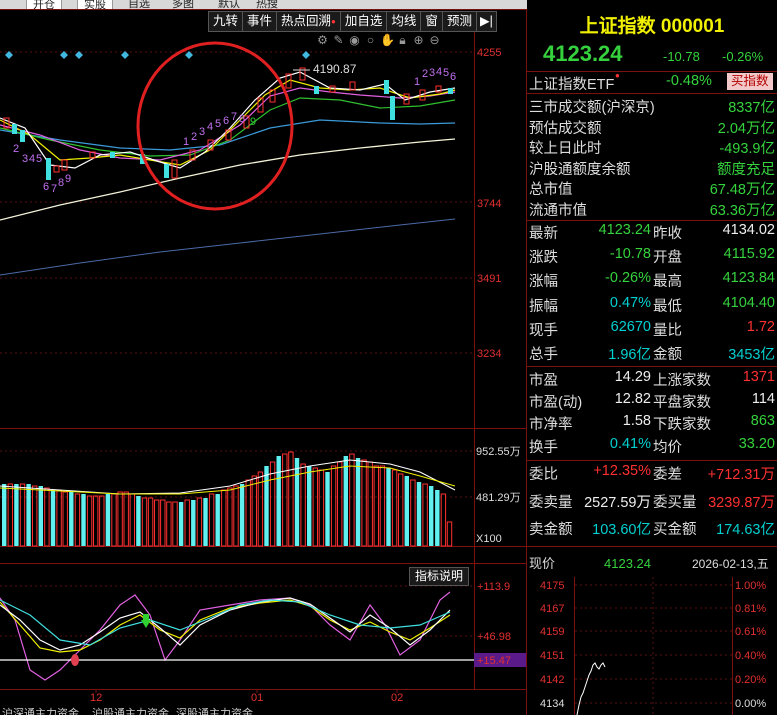 The height and width of the screenshot is (715, 777). I want to click on field-label: 市盈, so click(543, 381).